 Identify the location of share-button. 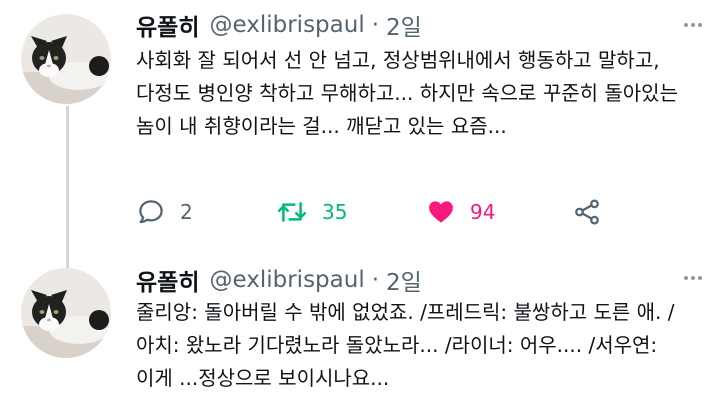
(587, 212).